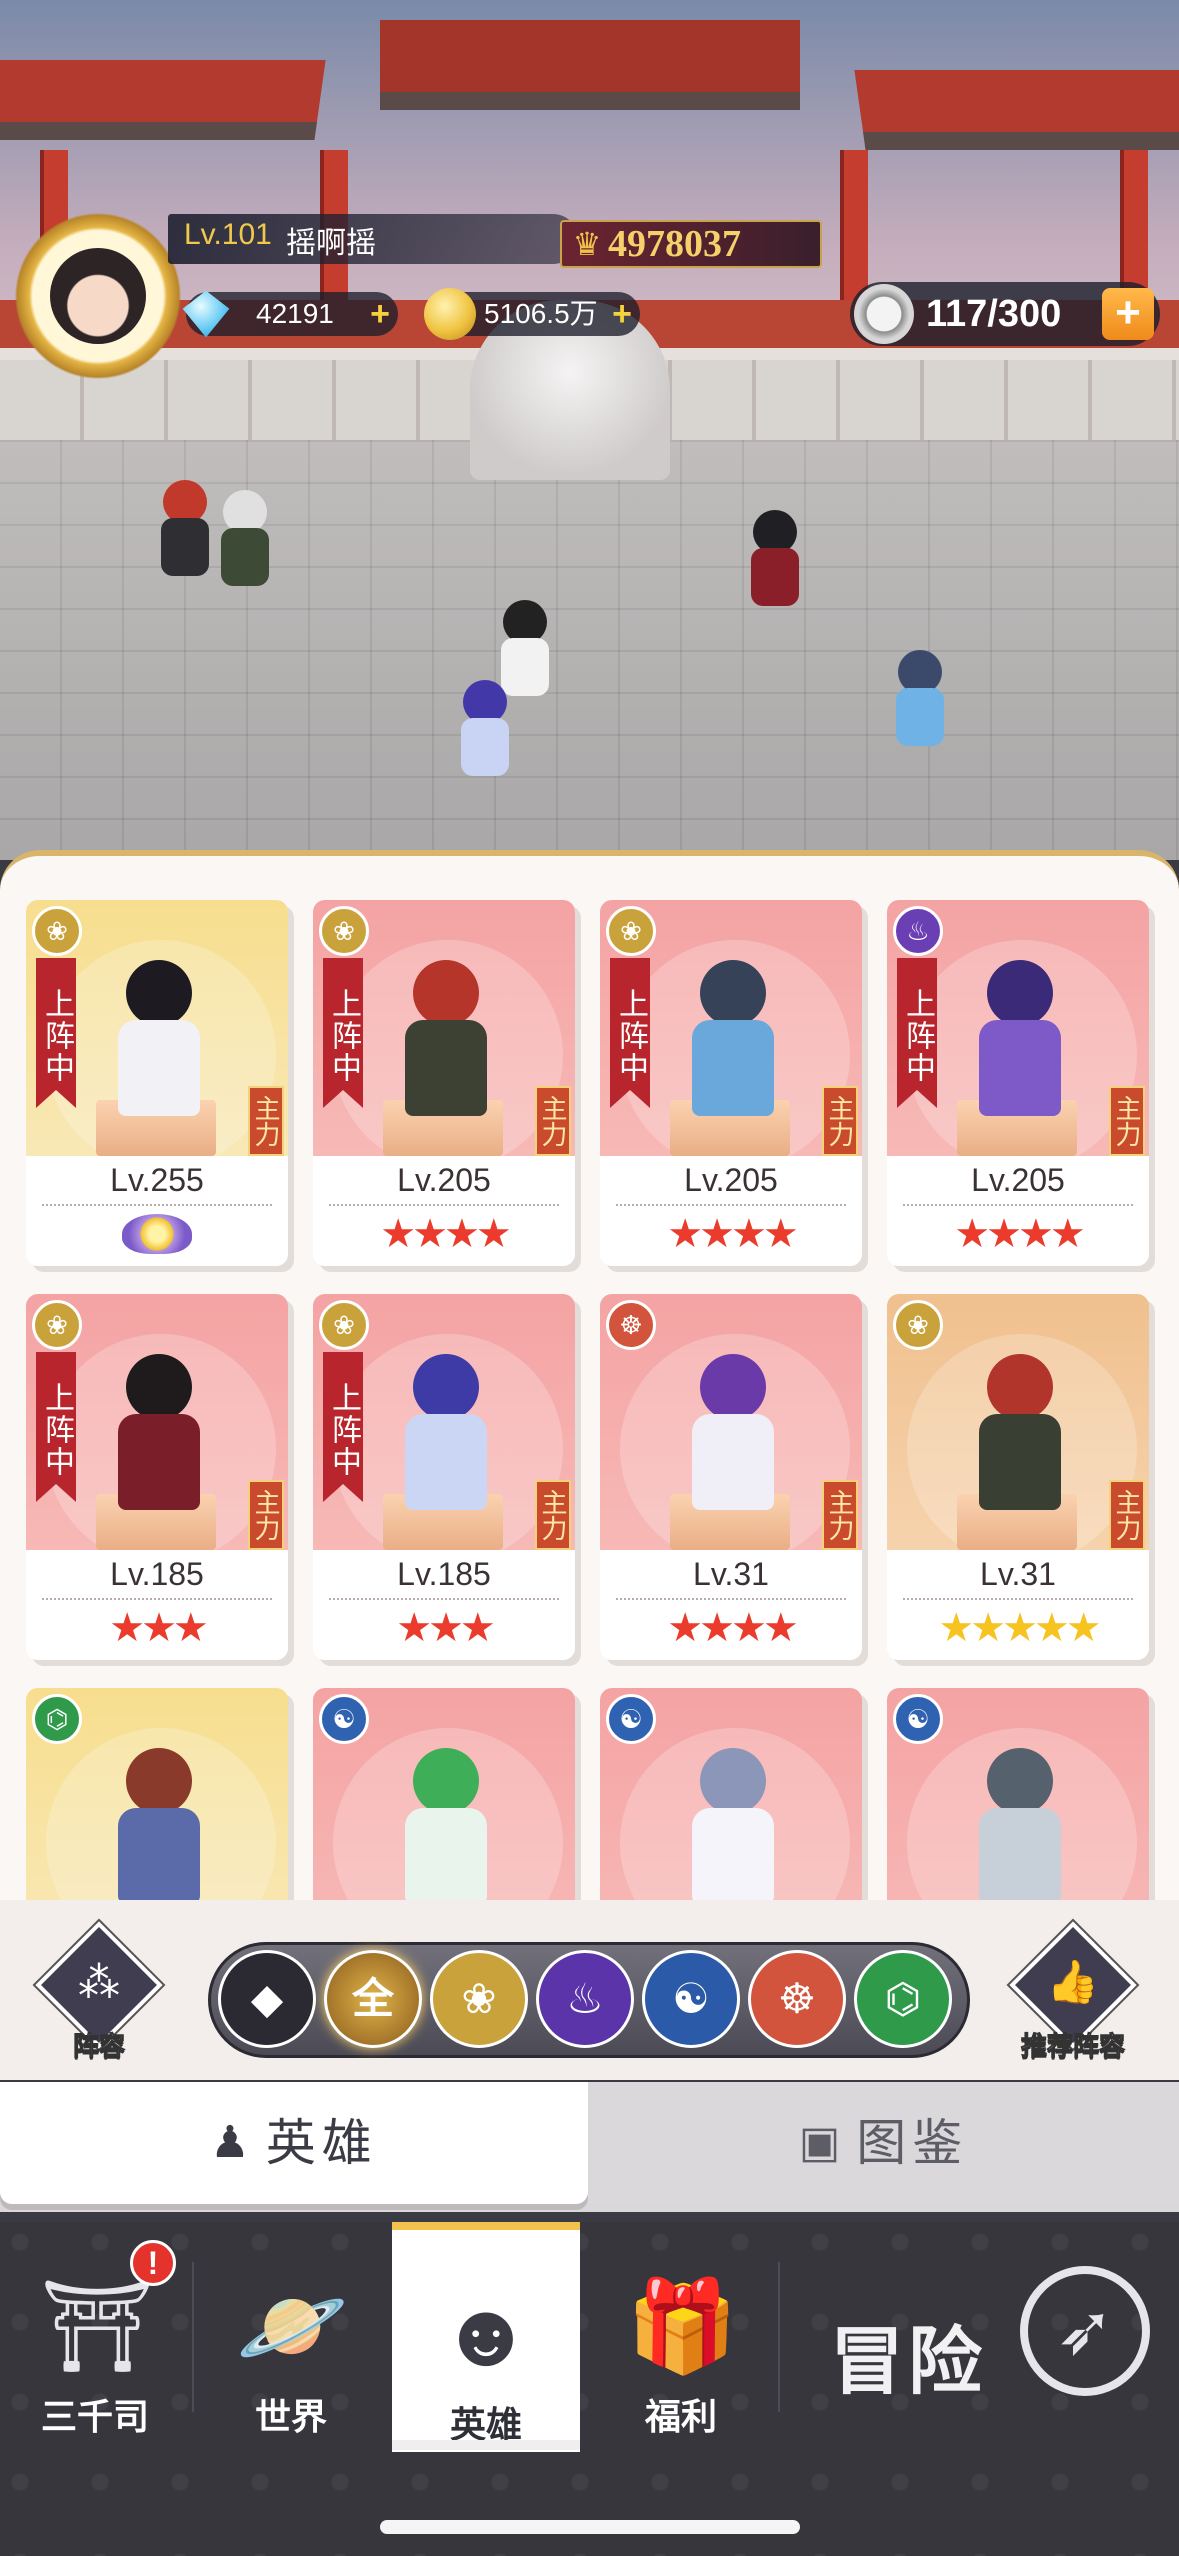 The width and height of the screenshot is (1179, 2556). What do you see at coordinates (380, 314) in the screenshot?
I see `add-diamond-button: +` at bounding box center [380, 314].